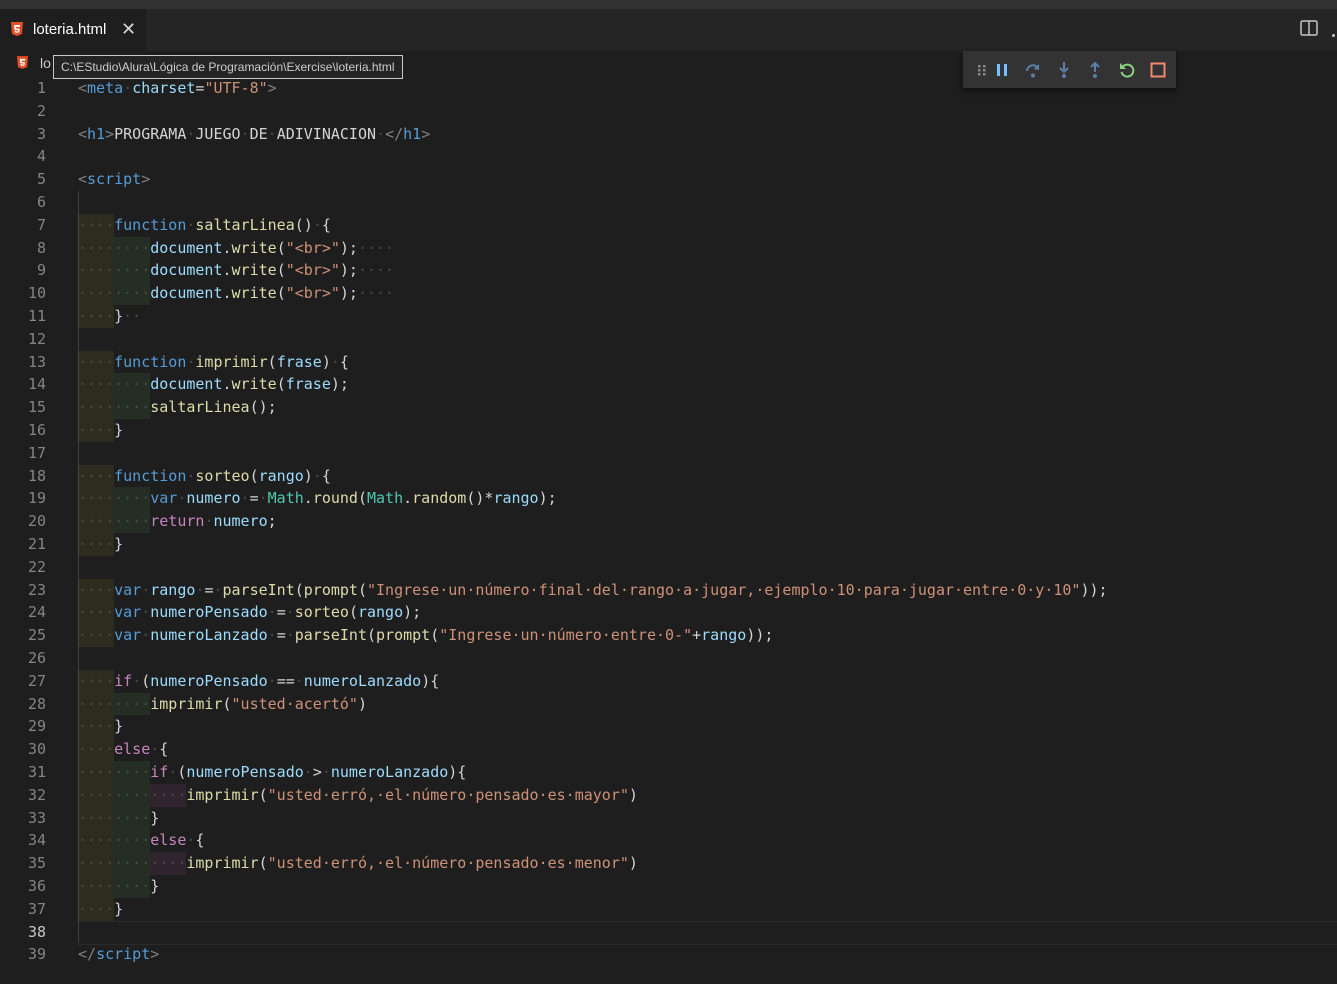  What do you see at coordinates (448, 863) in the screenshot?
I see `code-token: "usted·erró,·el·número·pensado·es·menor"` at bounding box center [448, 863].